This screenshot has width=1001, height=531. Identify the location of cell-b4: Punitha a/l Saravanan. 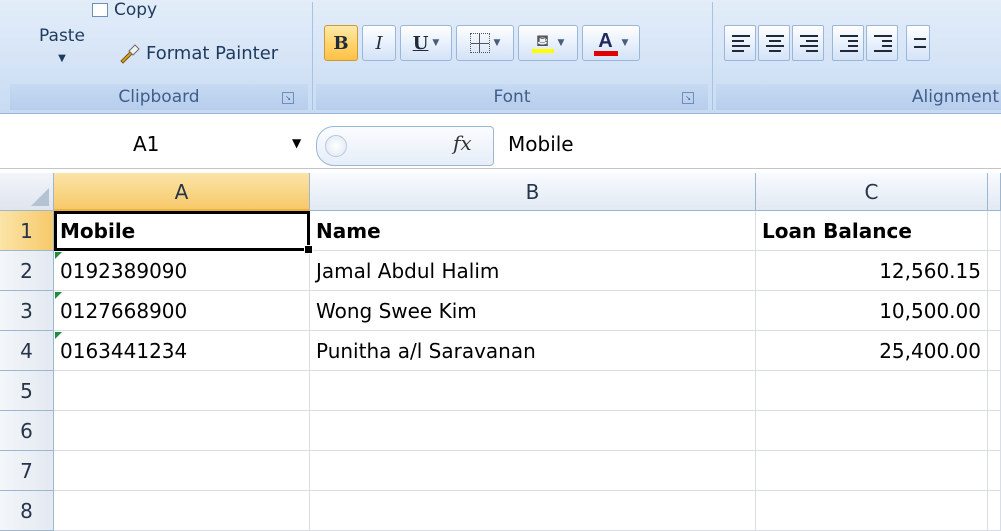
(533, 351).